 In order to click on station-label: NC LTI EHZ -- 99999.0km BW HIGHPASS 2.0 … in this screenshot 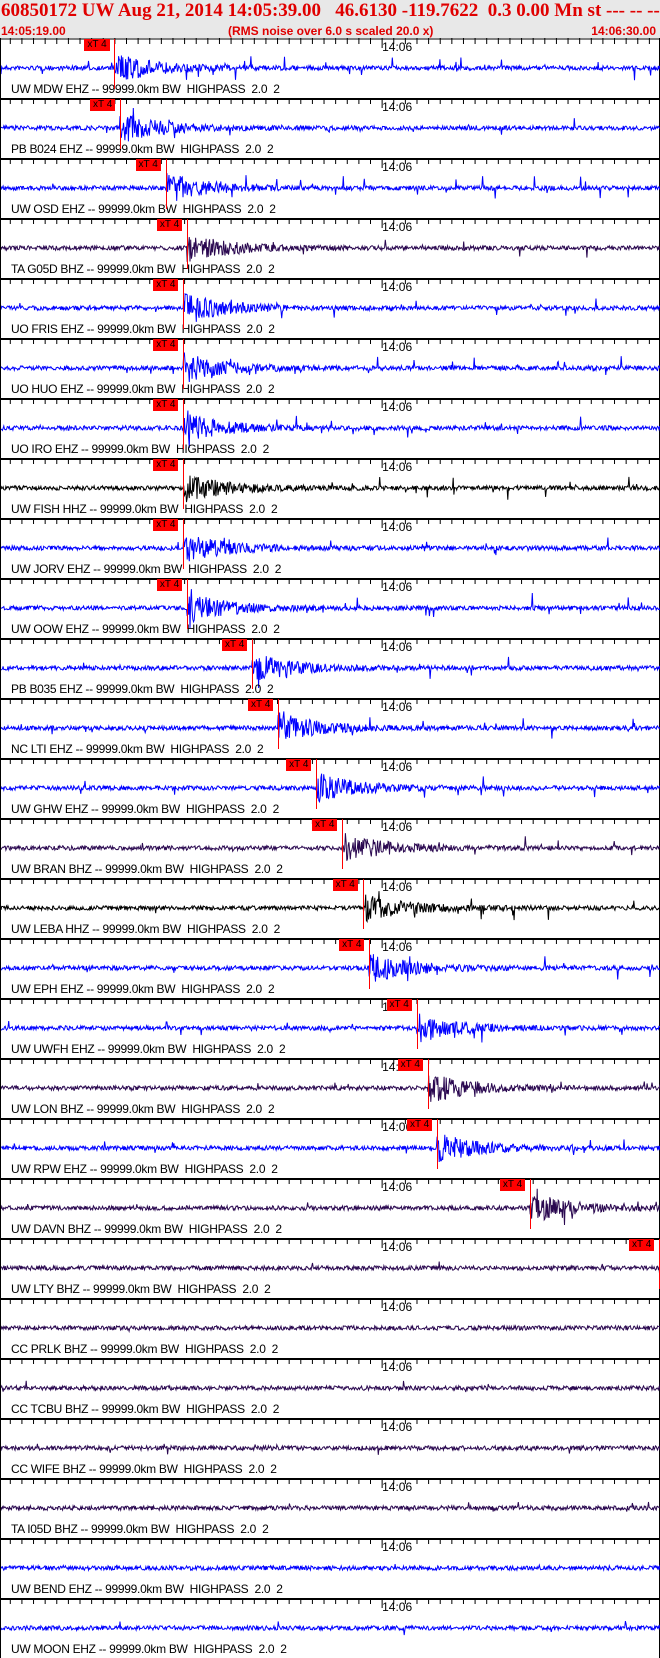, I will do `click(137, 749)`.